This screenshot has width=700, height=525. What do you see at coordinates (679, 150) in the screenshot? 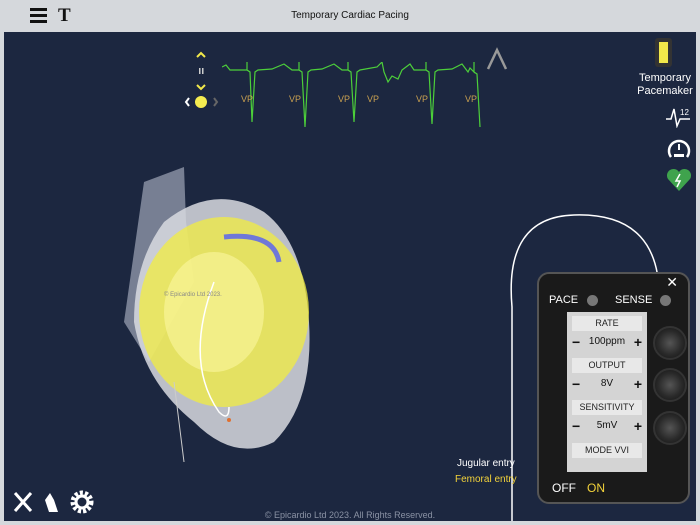
I see `gauge-icon` at bounding box center [679, 150].